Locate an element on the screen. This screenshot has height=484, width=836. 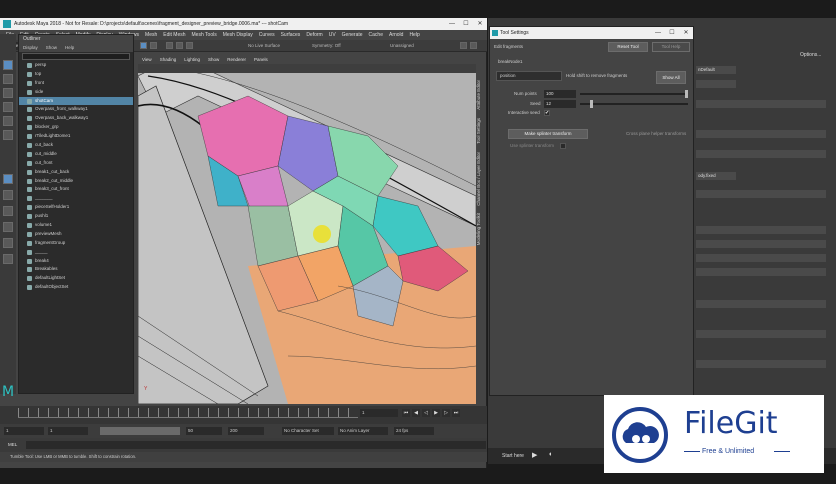
outliner-item: pushl1 is located at coordinates (76, 216).